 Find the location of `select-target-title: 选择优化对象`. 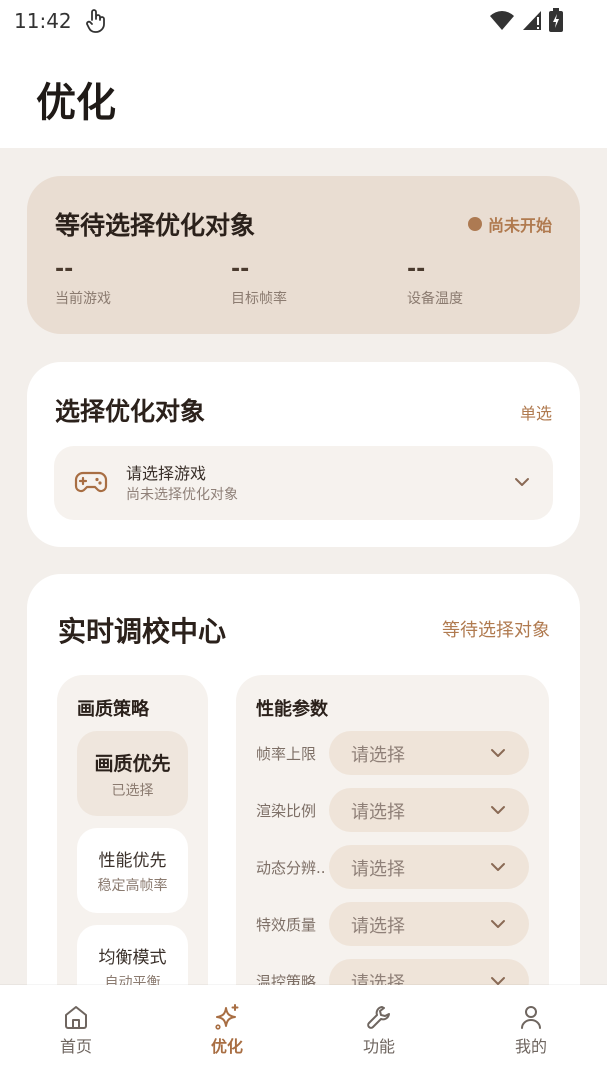

select-target-title: 选择优化对象 is located at coordinates (130, 411).